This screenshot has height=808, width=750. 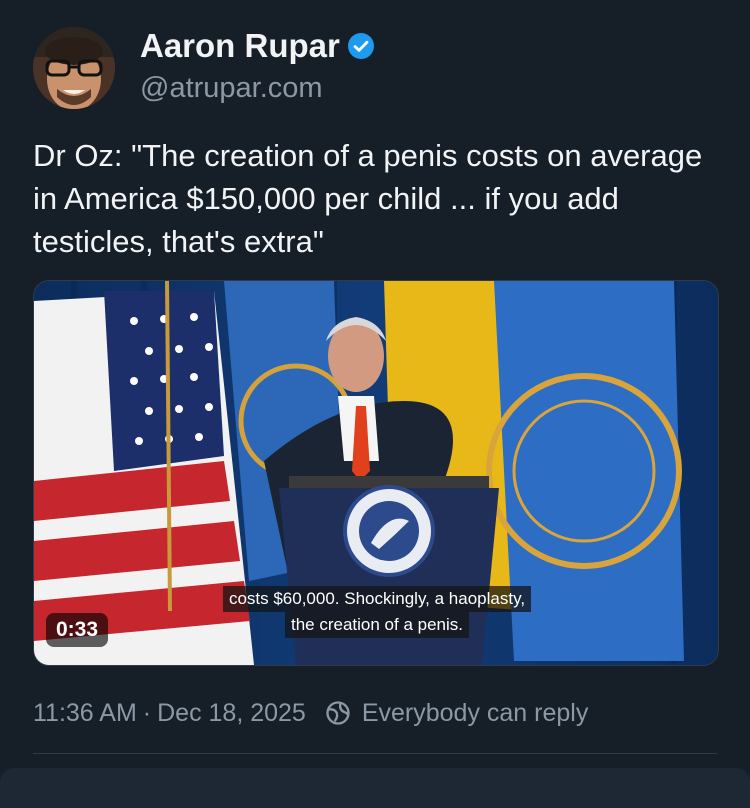 I want to click on avatar, so click(x=74, y=68).